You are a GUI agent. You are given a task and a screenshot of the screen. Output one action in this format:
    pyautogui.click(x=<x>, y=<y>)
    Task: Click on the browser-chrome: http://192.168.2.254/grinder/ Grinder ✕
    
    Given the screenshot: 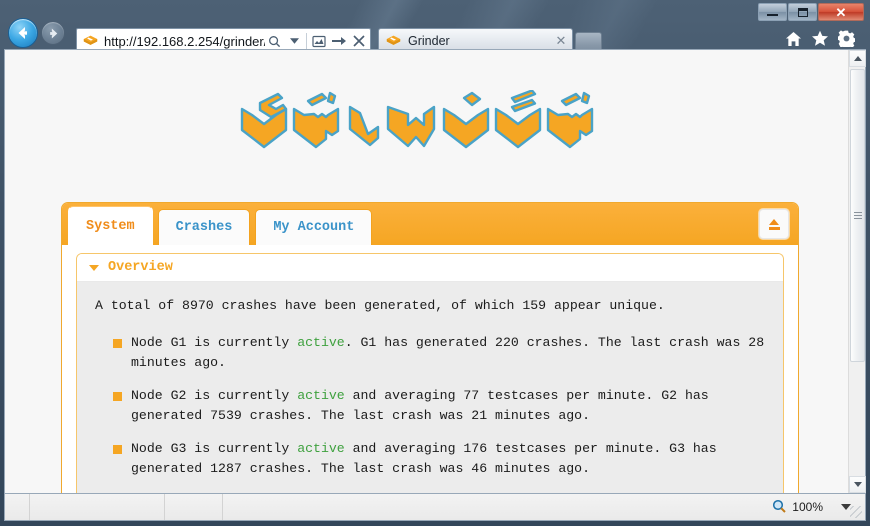 What is the action you would take?
    pyautogui.click(x=434, y=28)
    